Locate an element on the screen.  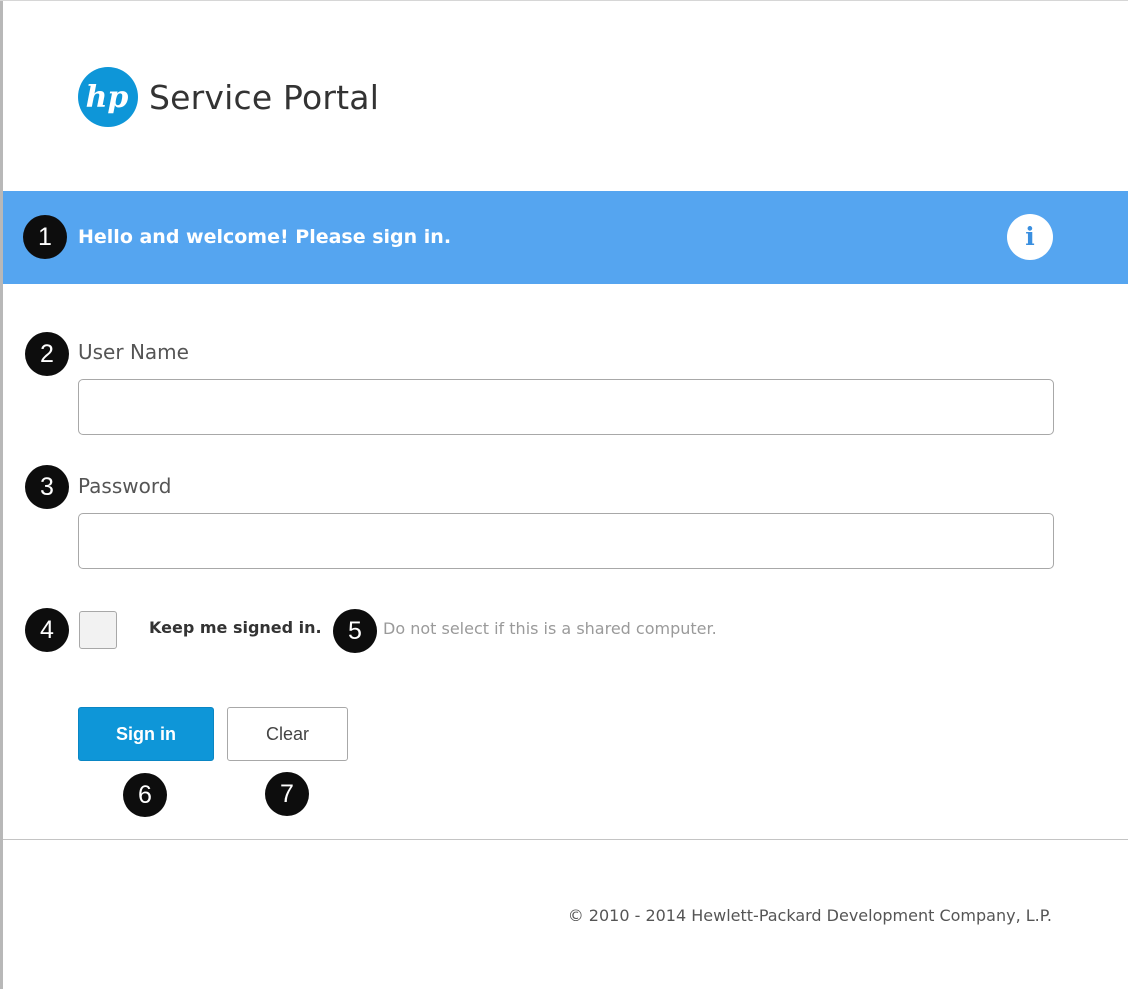
password-label: Password is located at coordinates (125, 486).